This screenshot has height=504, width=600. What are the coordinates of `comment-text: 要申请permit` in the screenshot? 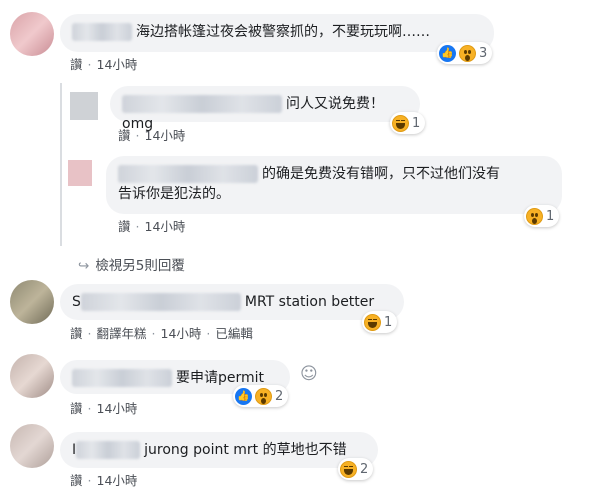 It's located at (220, 378).